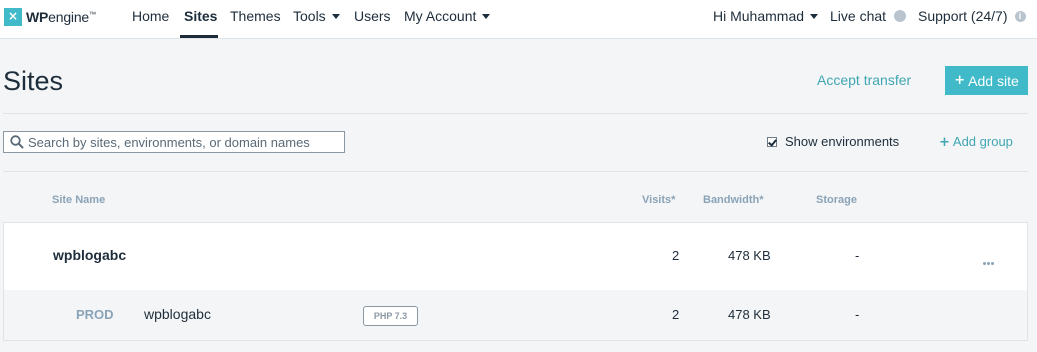 The image size is (1037, 352). Describe the element at coordinates (372, 16) in the screenshot. I see `nav-users: Users` at that location.